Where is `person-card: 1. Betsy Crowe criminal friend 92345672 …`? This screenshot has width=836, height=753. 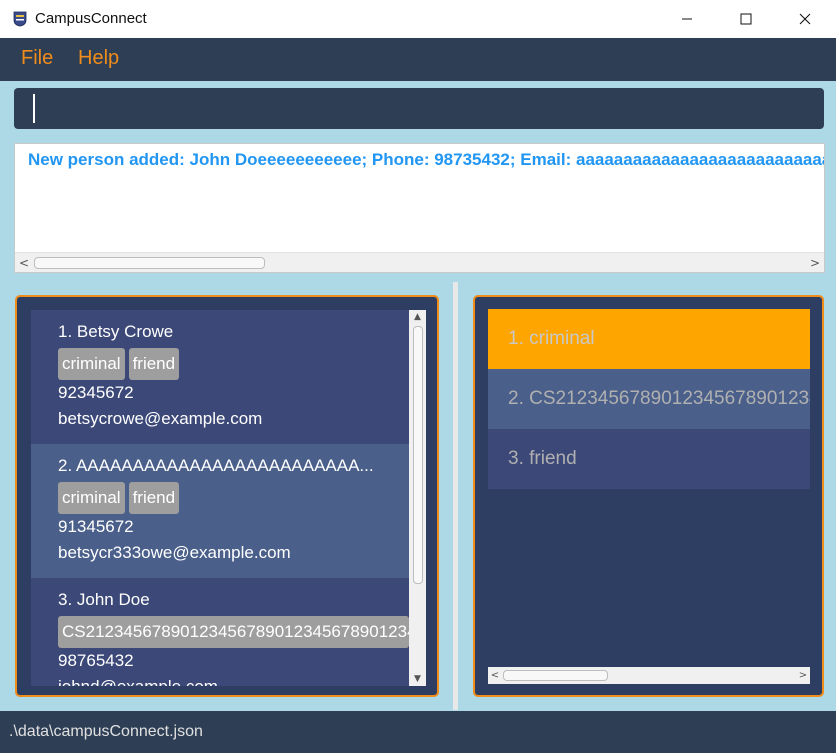 person-card: 1. Betsy Crowe criminal friend 92345672 … is located at coordinates (220, 377).